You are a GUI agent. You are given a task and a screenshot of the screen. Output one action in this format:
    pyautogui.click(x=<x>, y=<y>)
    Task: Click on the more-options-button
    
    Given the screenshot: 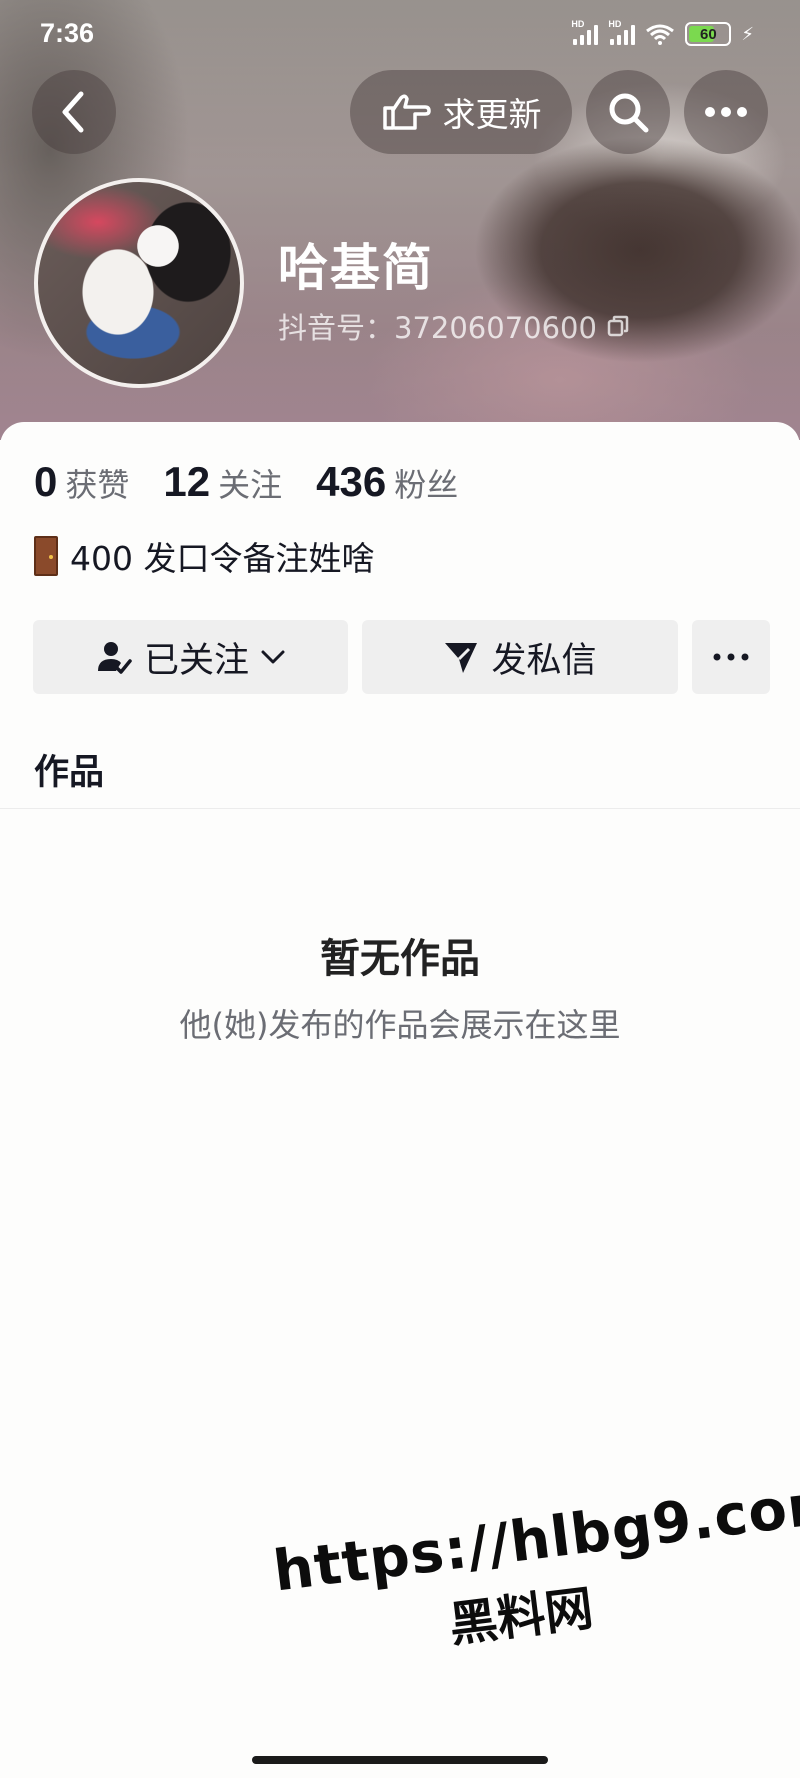 What is the action you would take?
    pyautogui.click(x=726, y=112)
    